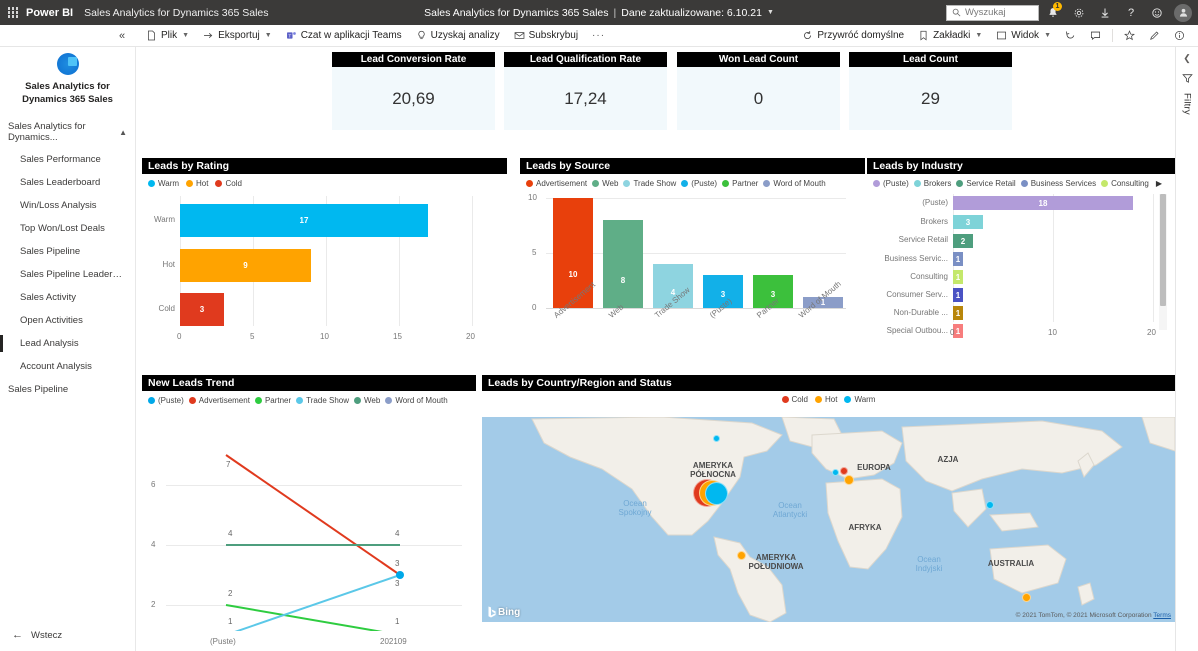 The width and height of the screenshot is (1198, 651). Describe the element at coordinates (1125, 183) in the screenshot. I see `legend-item: Consulting` at that location.